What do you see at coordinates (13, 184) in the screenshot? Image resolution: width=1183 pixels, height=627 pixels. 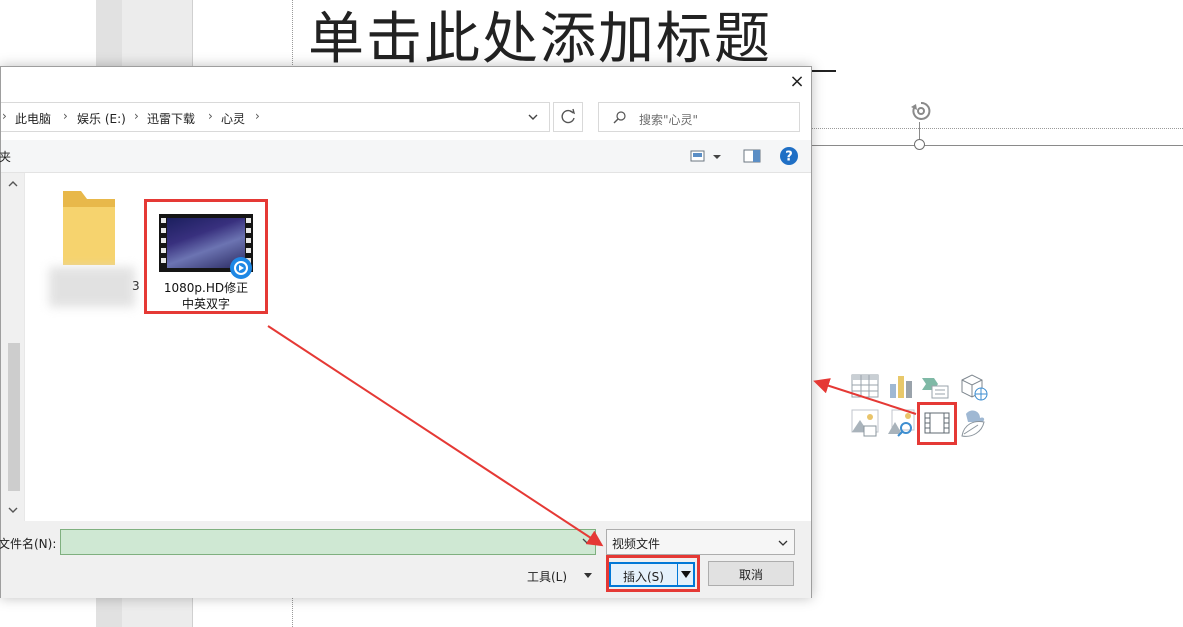 I see `scroll-up-icon` at bounding box center [13, 184].